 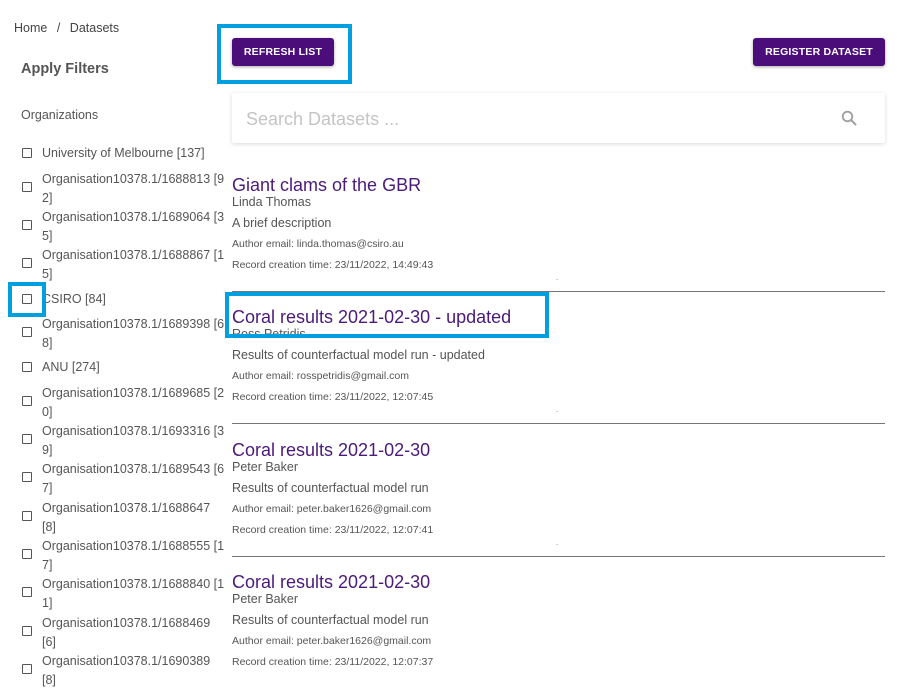 I want to click on dataset-title-link: Giant clams of the GBR, so click(x=326, y=185).